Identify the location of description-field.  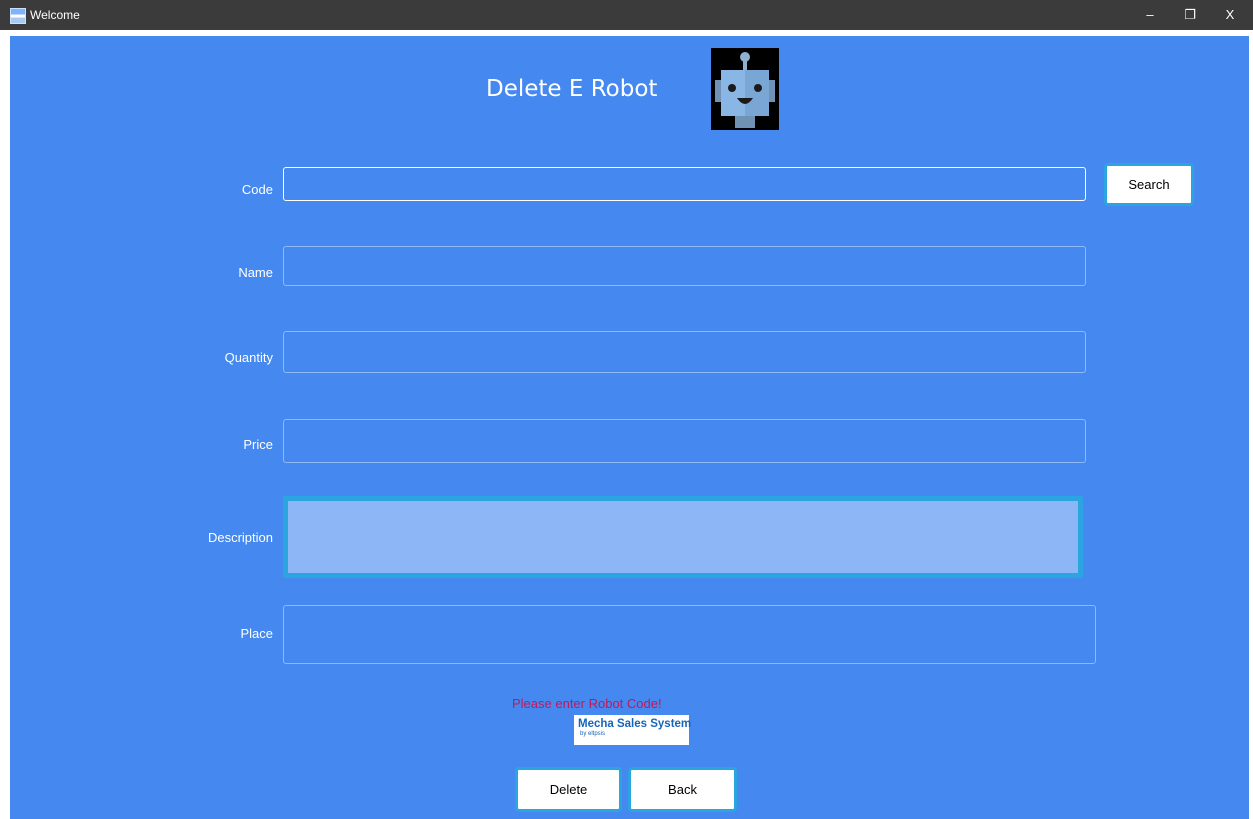
(683, 537).